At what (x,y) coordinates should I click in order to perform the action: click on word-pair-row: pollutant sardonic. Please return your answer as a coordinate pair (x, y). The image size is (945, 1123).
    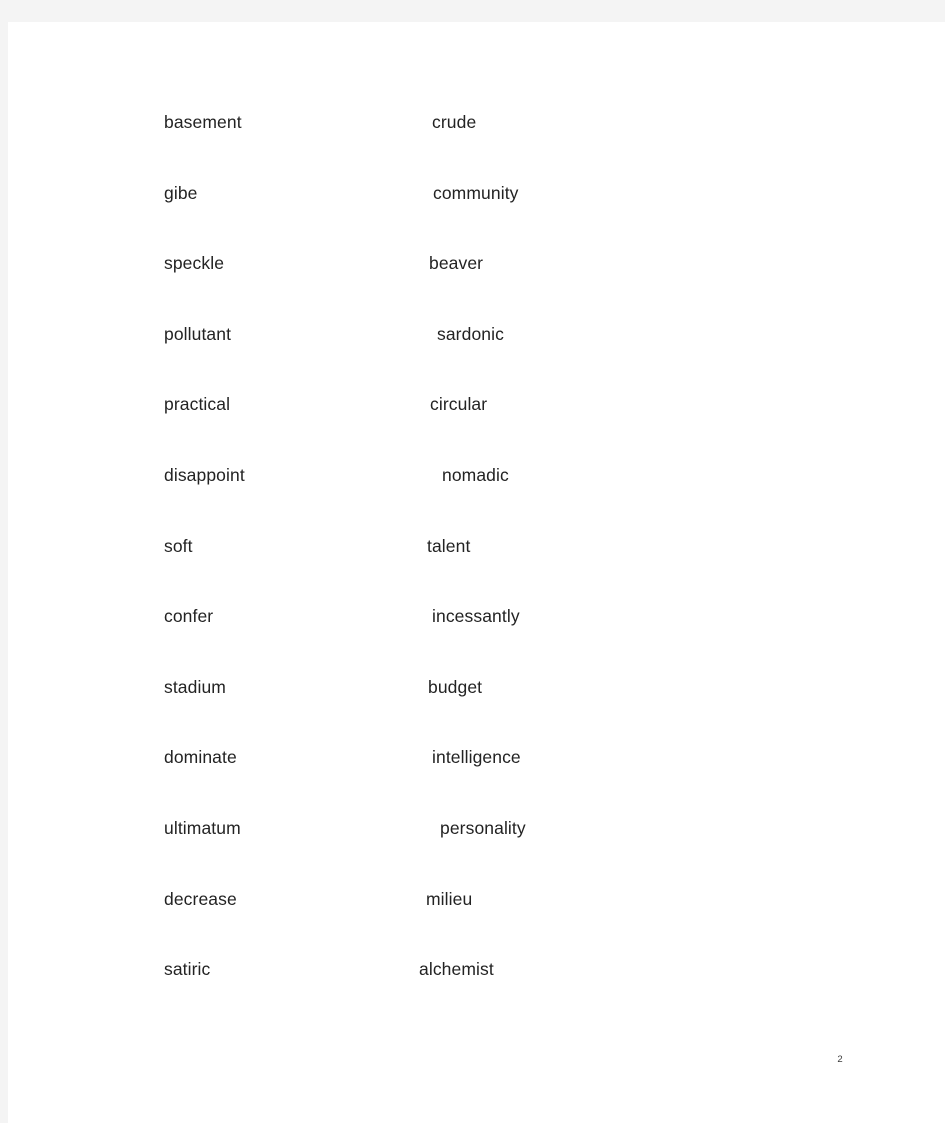
    Looking at the image, I should click on (476, 334).